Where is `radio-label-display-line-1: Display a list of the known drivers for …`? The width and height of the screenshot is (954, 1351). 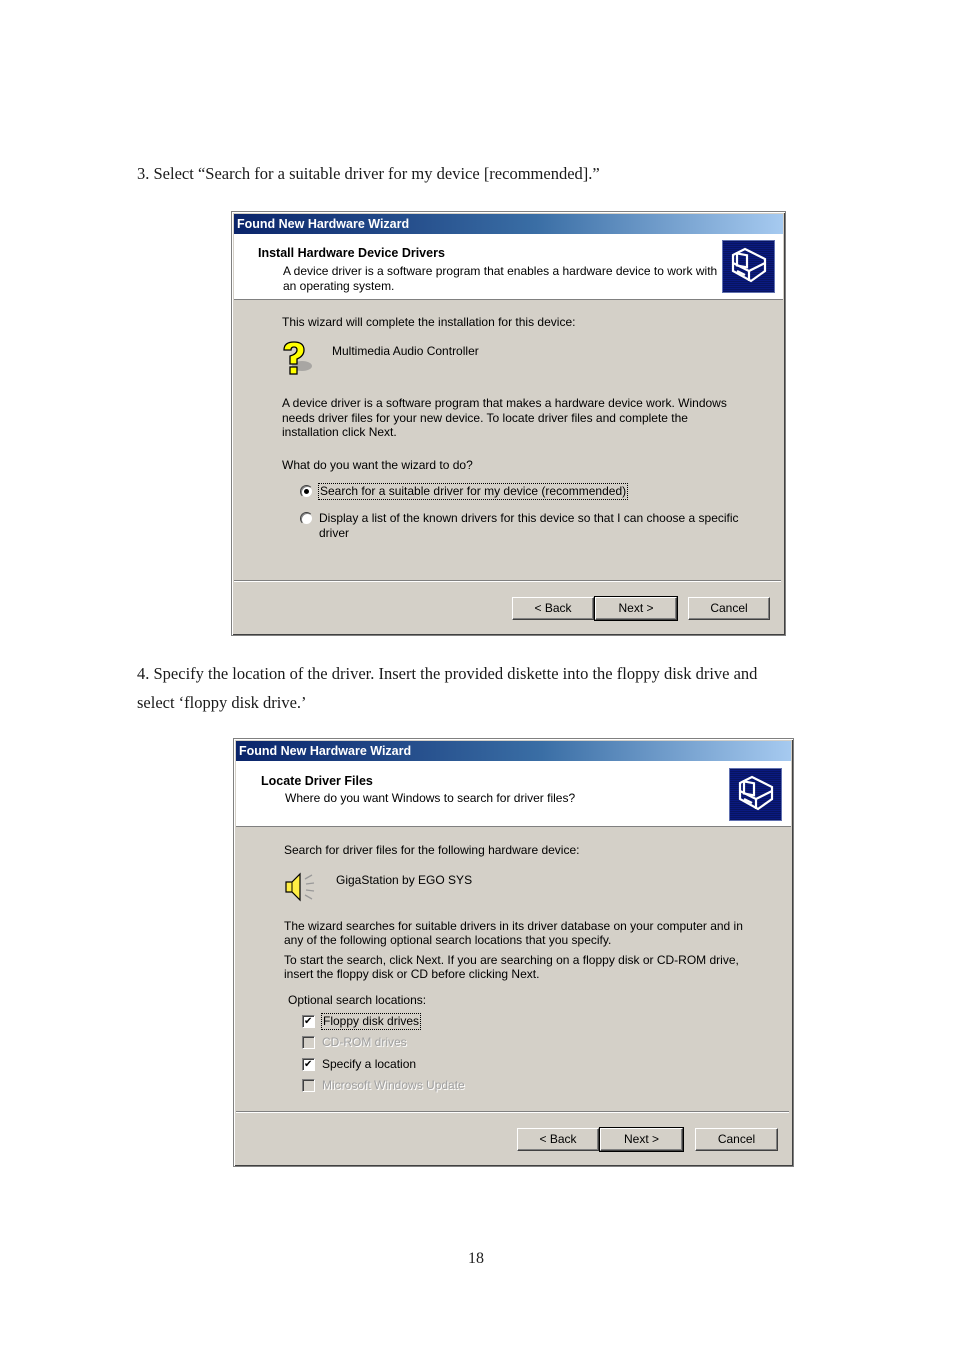
radio-label-display-line-1: Display a list of the known drivers for … is located at coordinates (529, 518).